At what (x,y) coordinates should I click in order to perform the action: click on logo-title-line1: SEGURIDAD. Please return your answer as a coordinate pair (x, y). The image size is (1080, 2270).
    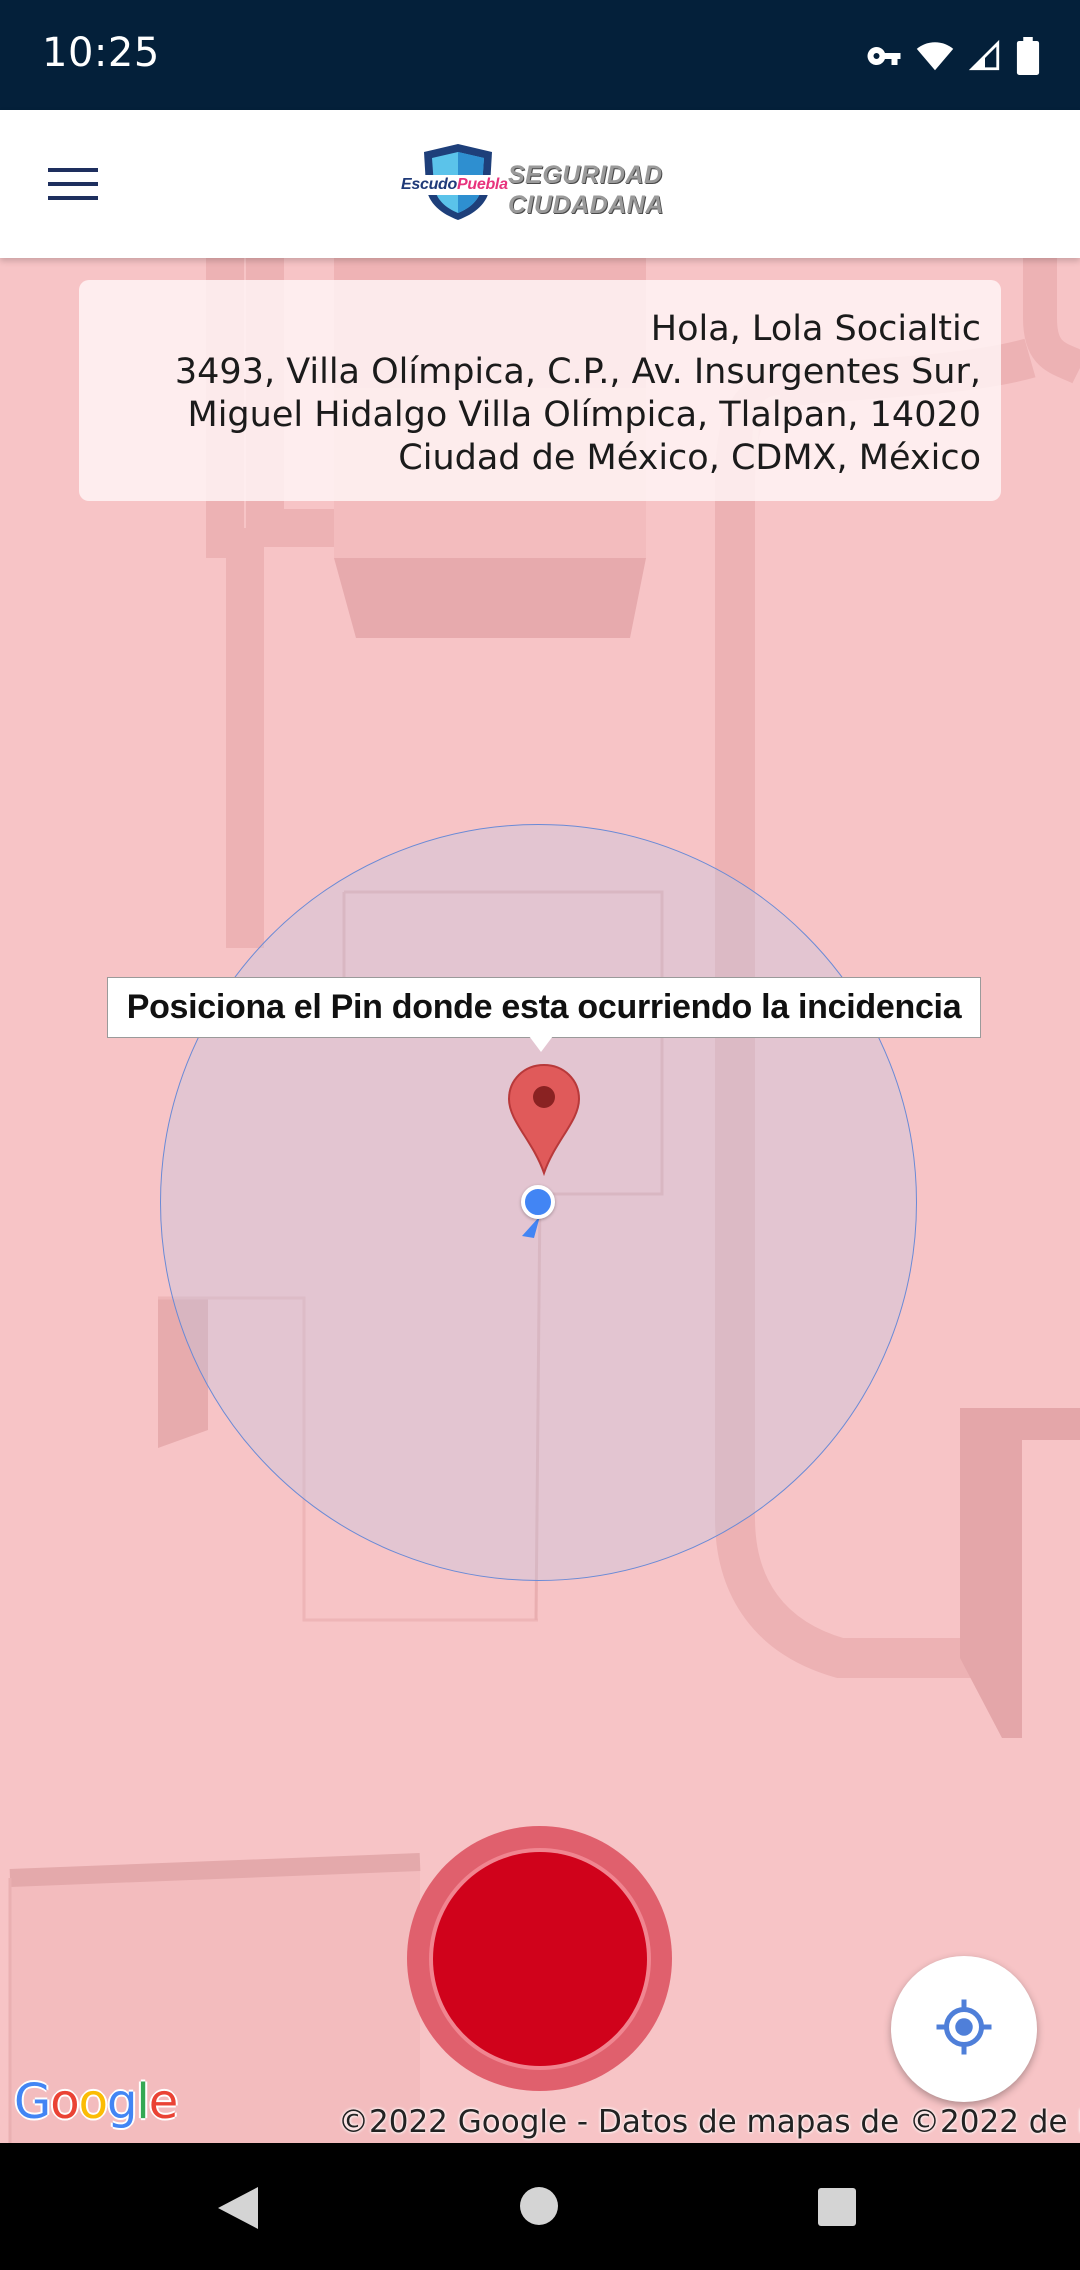
    Looking at the image, I should click on (585, 175).